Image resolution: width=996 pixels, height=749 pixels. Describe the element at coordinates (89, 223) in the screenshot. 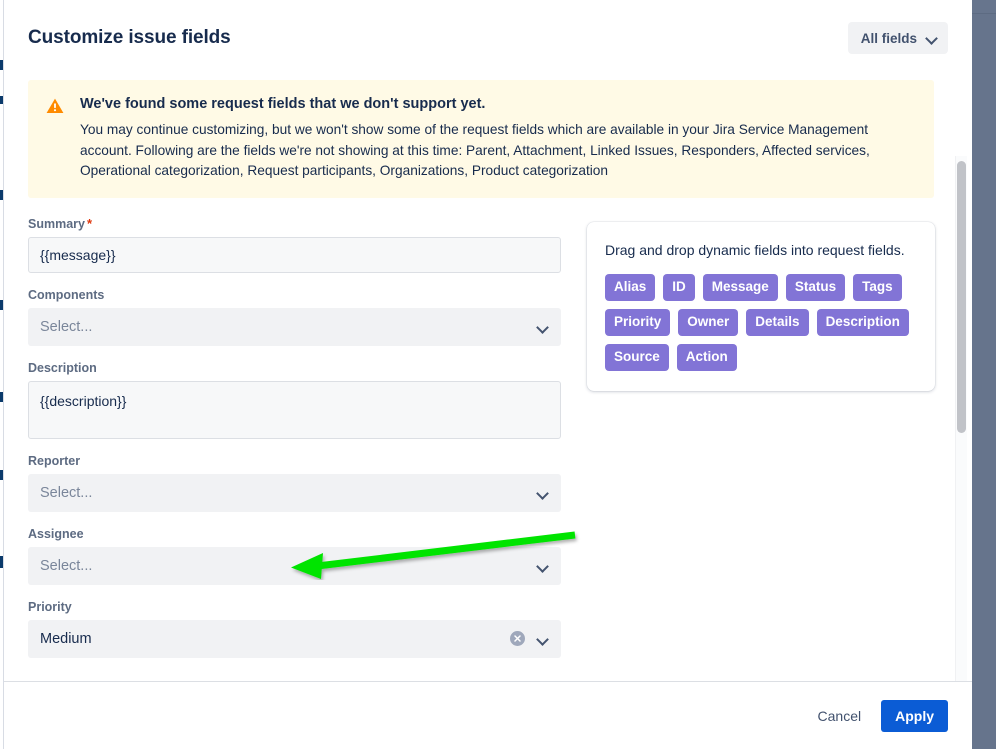

I see `required-asterisk: *` at that location.